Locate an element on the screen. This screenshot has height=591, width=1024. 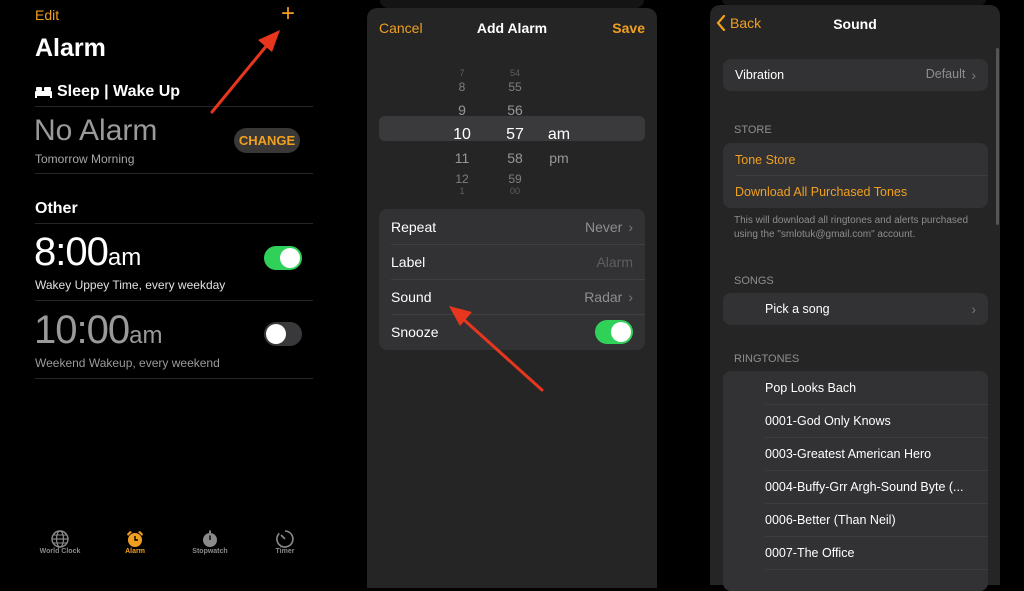
alarm-subtitle: Weekend Wakeup, every weekend is located at coordinates (127, 363).